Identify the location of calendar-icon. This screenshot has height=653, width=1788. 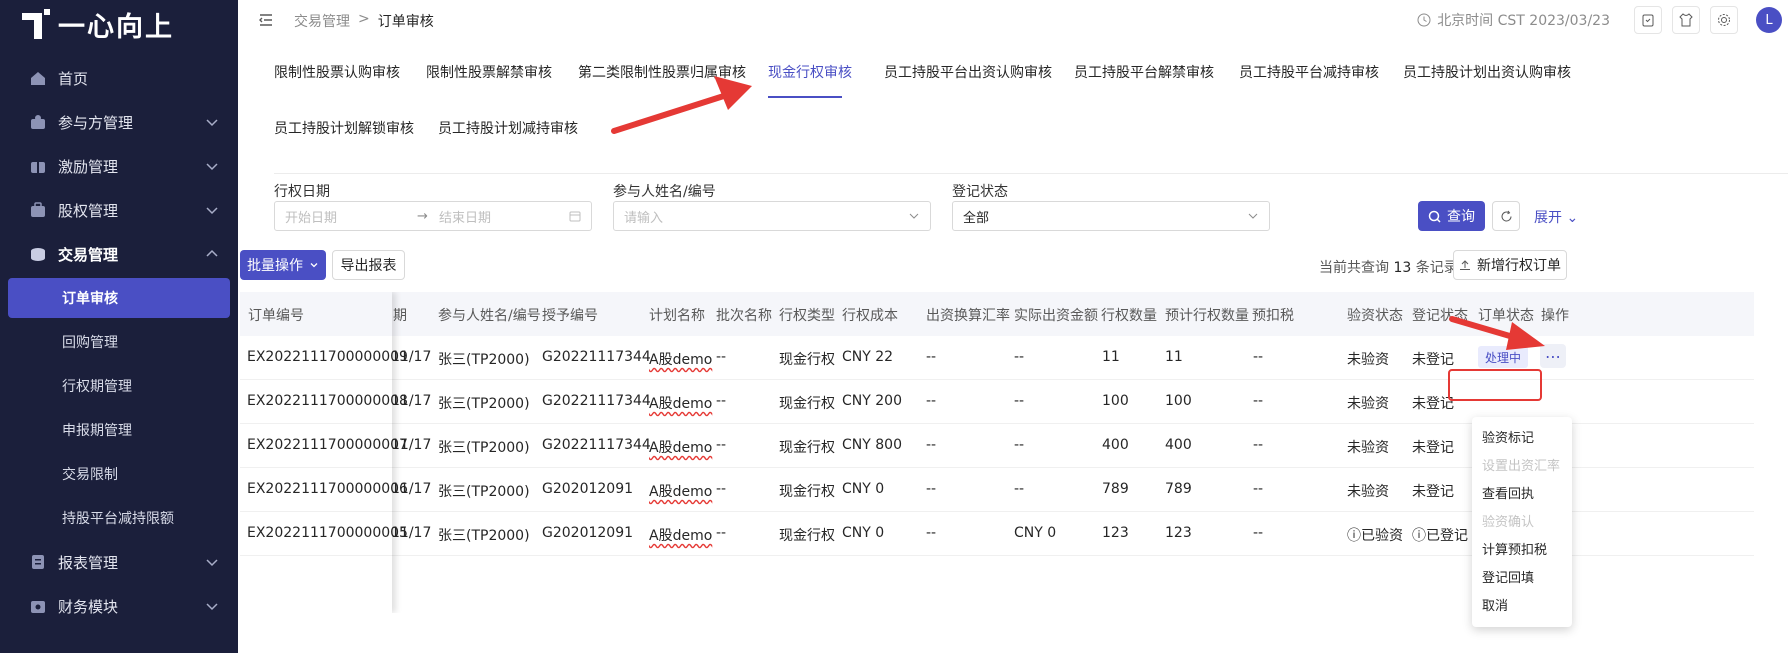
(575, 216).